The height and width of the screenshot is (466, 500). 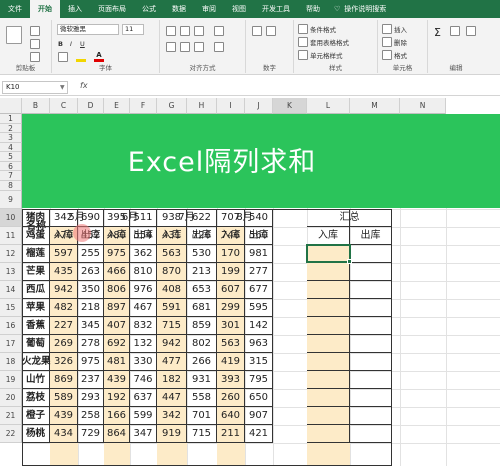 I want to click on active-cell-selection, so click(x=328, y=253).